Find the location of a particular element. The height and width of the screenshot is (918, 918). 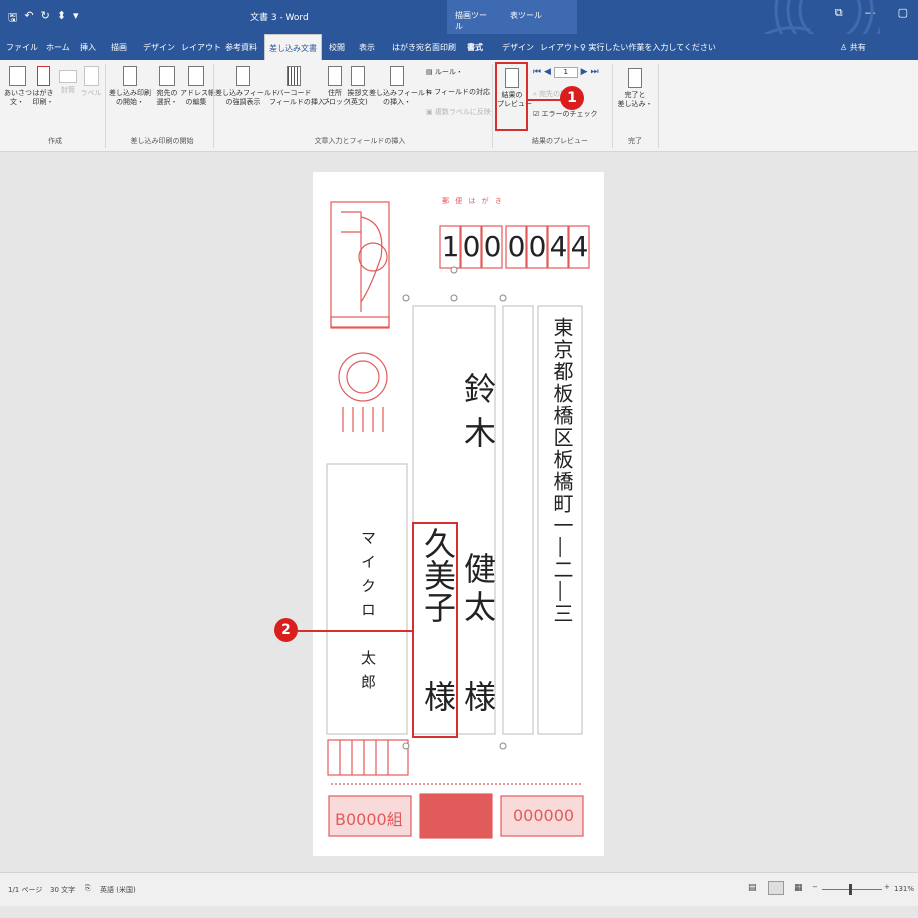

undo-icon: ↶ is located at coordinates (28, 18).